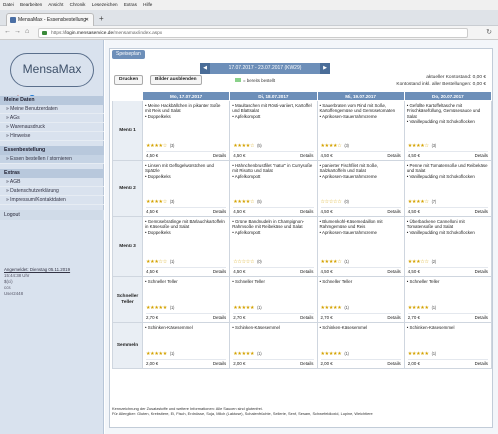  What do you see at coordinates (52, 182) in the screenshot?
I see `nav-item-agb: » AGB` at bounding box center [52, 182].